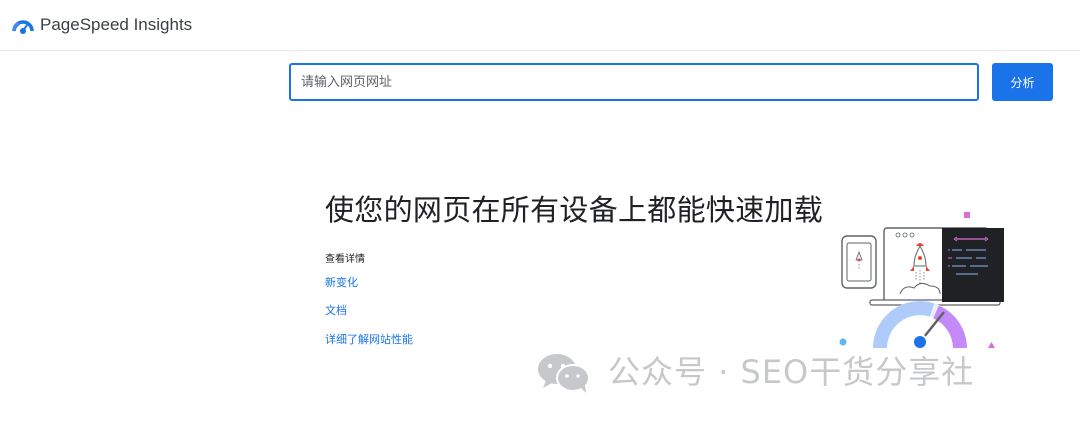  What do you see at coordinates (564, 373) in the screenshot?
I see `wechat-icon` at bounding box center [564, 373].